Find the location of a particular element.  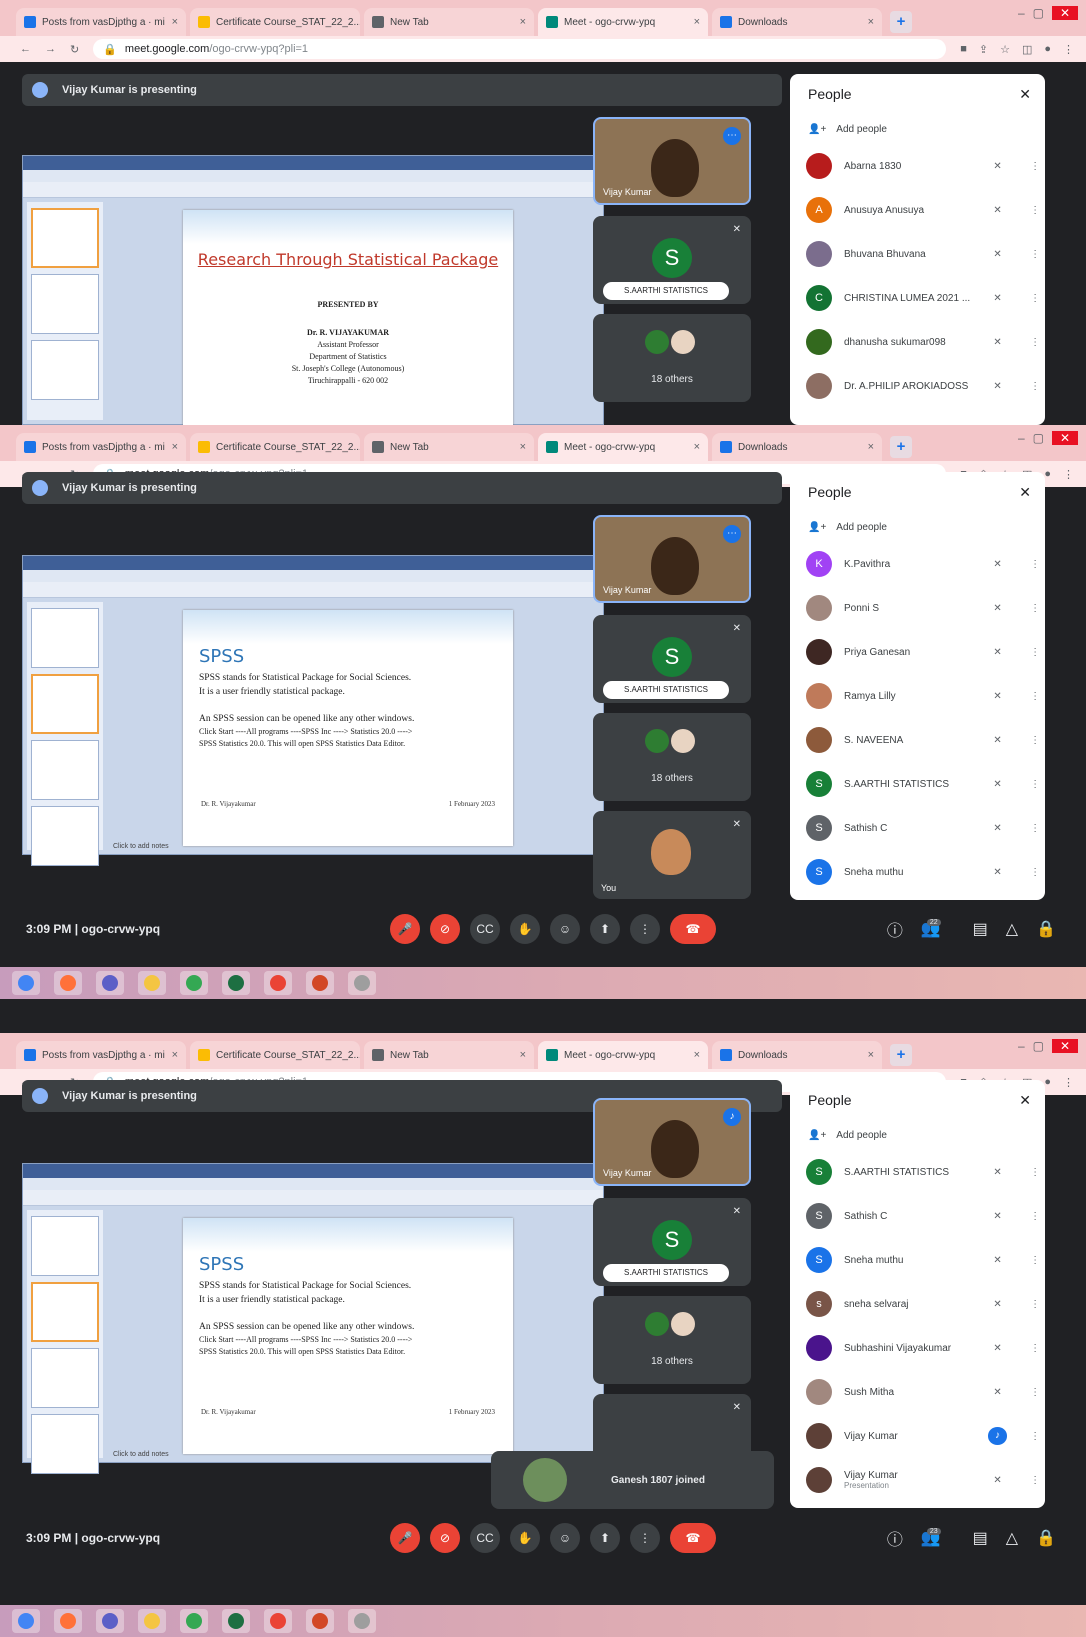

people-icon: 👥22 is located at coordinates (938, 929).